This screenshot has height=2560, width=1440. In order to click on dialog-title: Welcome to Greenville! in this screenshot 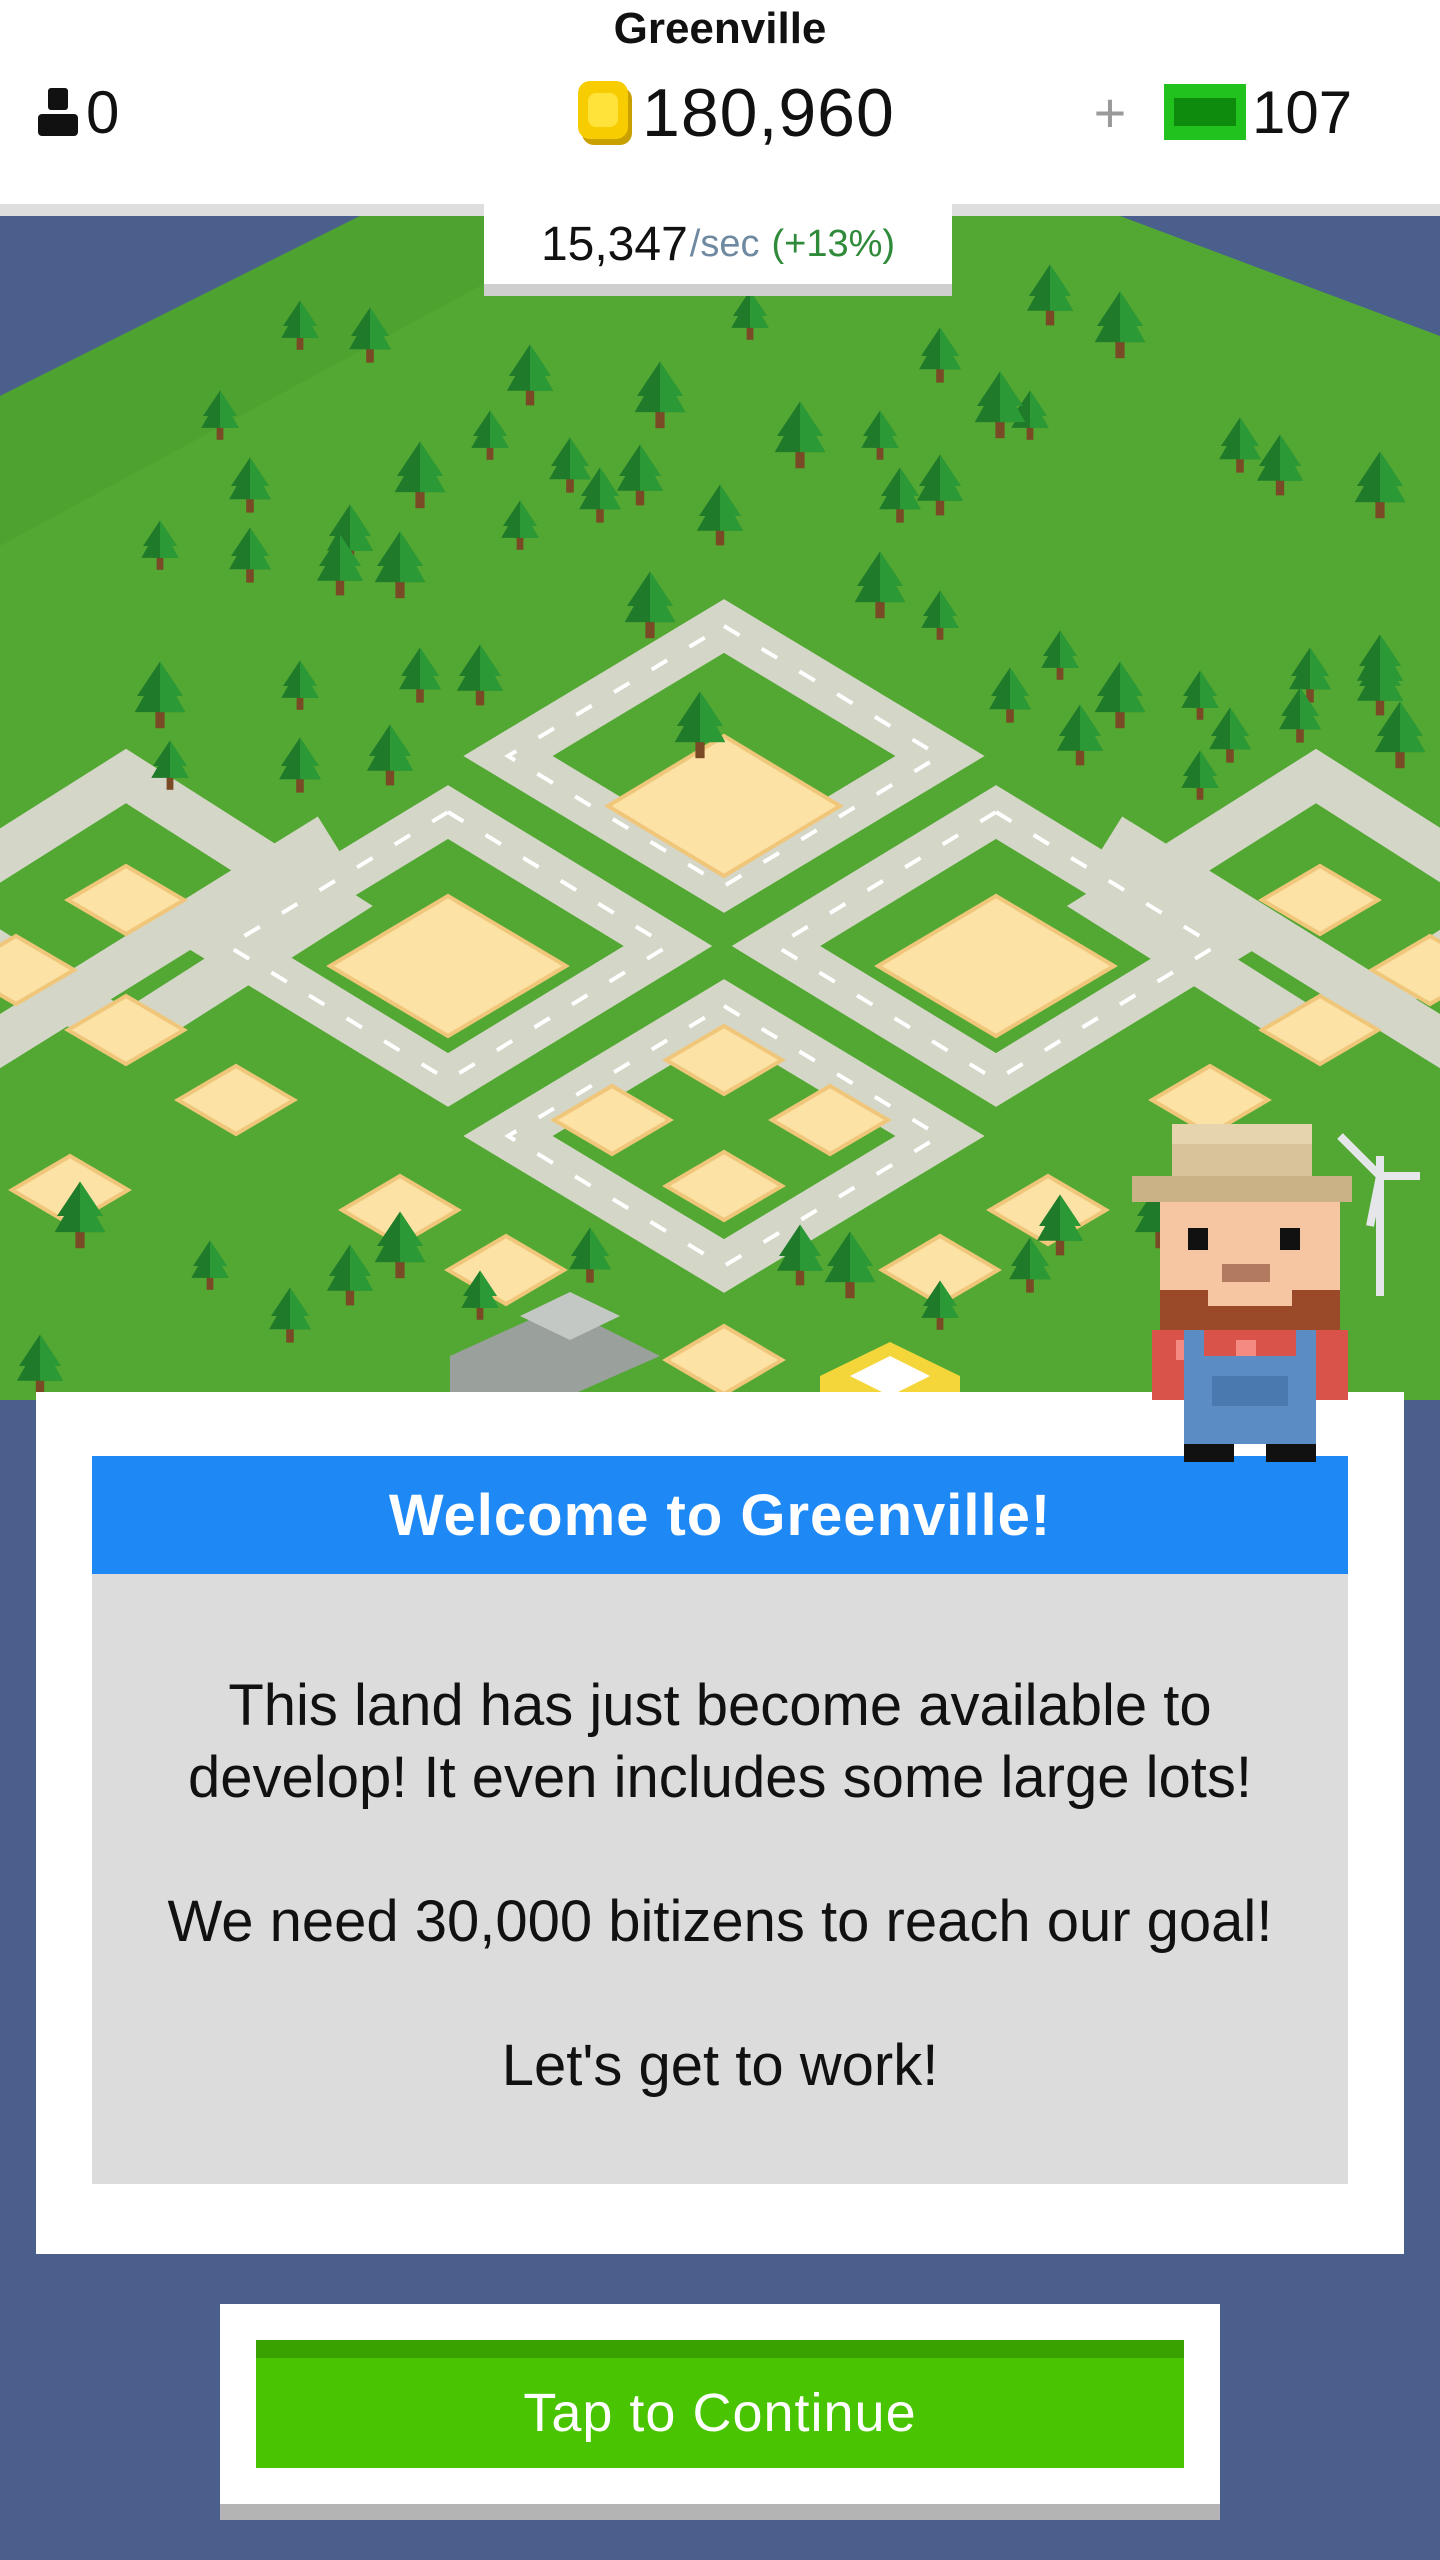, I will do `click(720, 1515)`.